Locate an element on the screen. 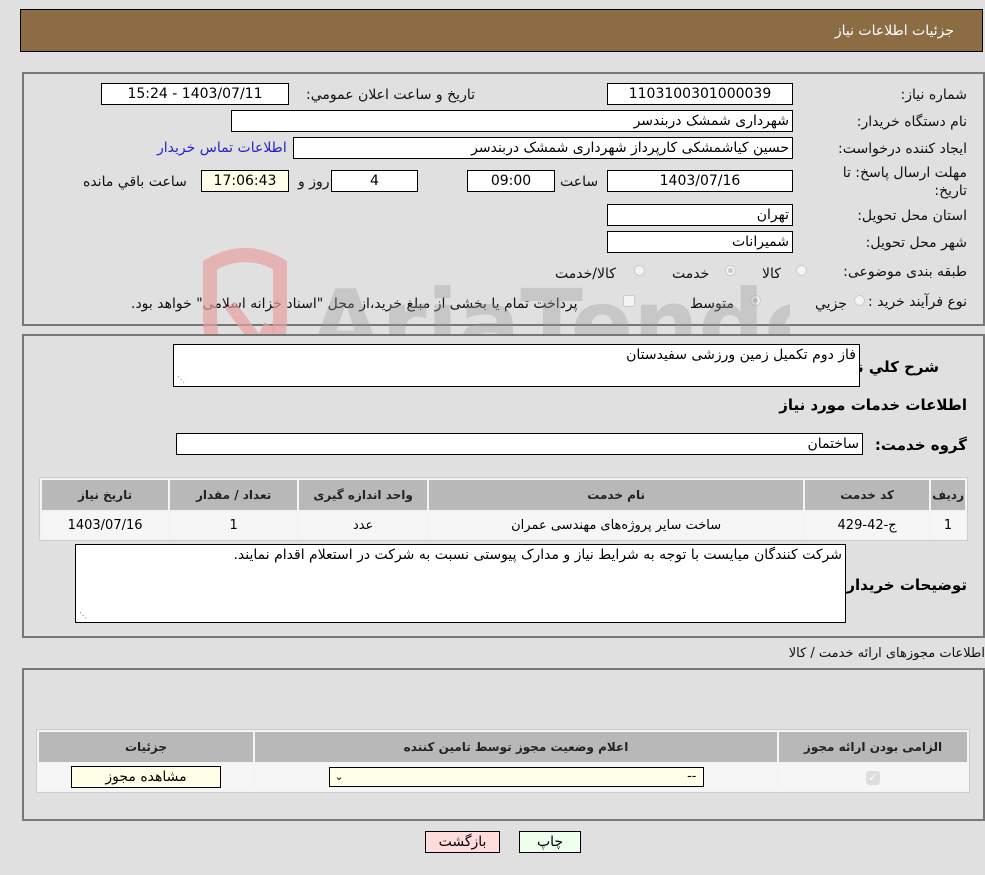  view-permit-button: مشاهده مجوز is located at coordinates (146, 777).